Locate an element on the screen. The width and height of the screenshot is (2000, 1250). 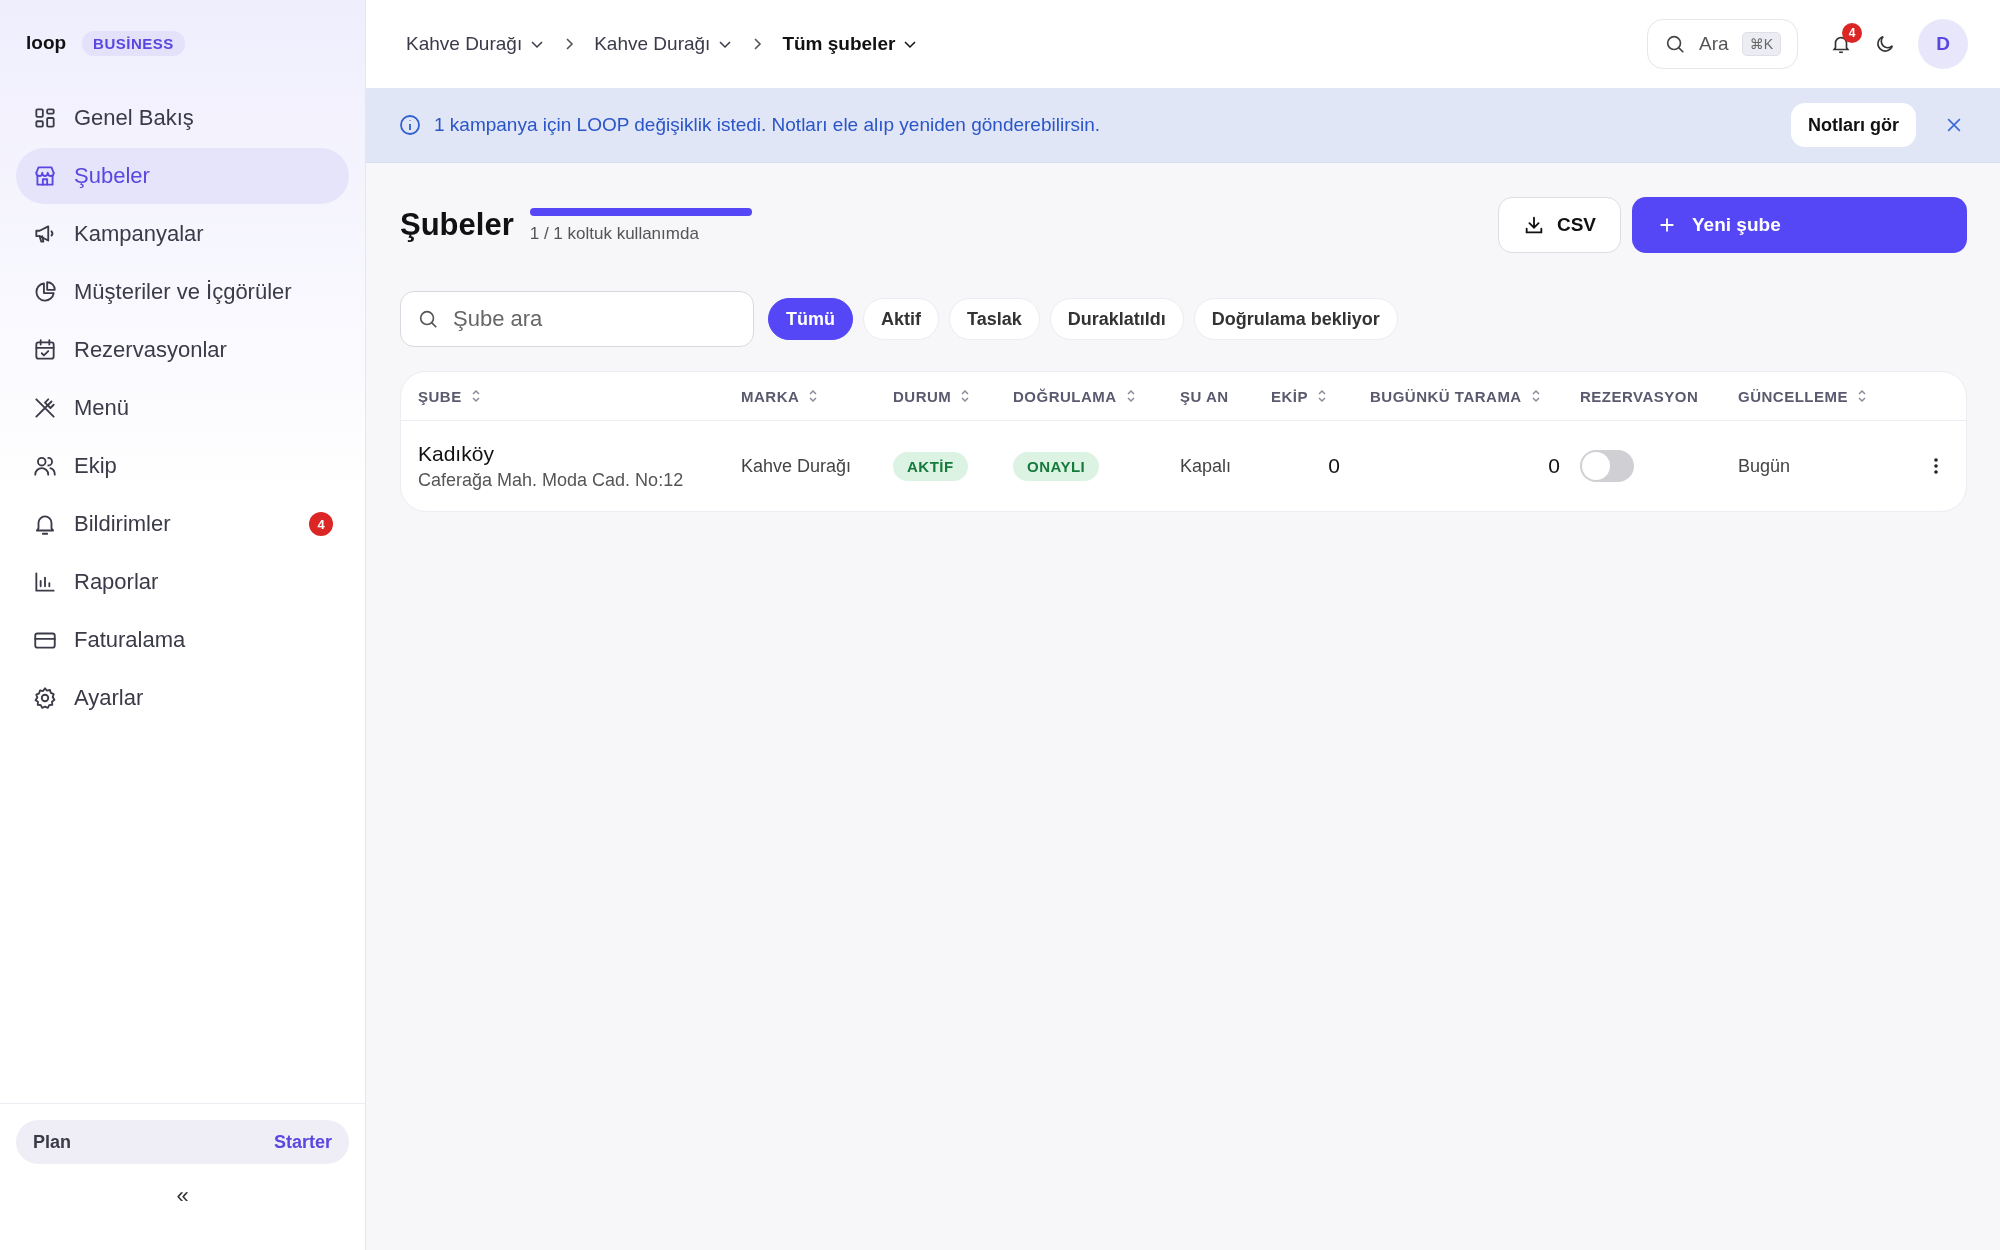
verification-badge: ONAYLI is located at coordinates (1056, 466).